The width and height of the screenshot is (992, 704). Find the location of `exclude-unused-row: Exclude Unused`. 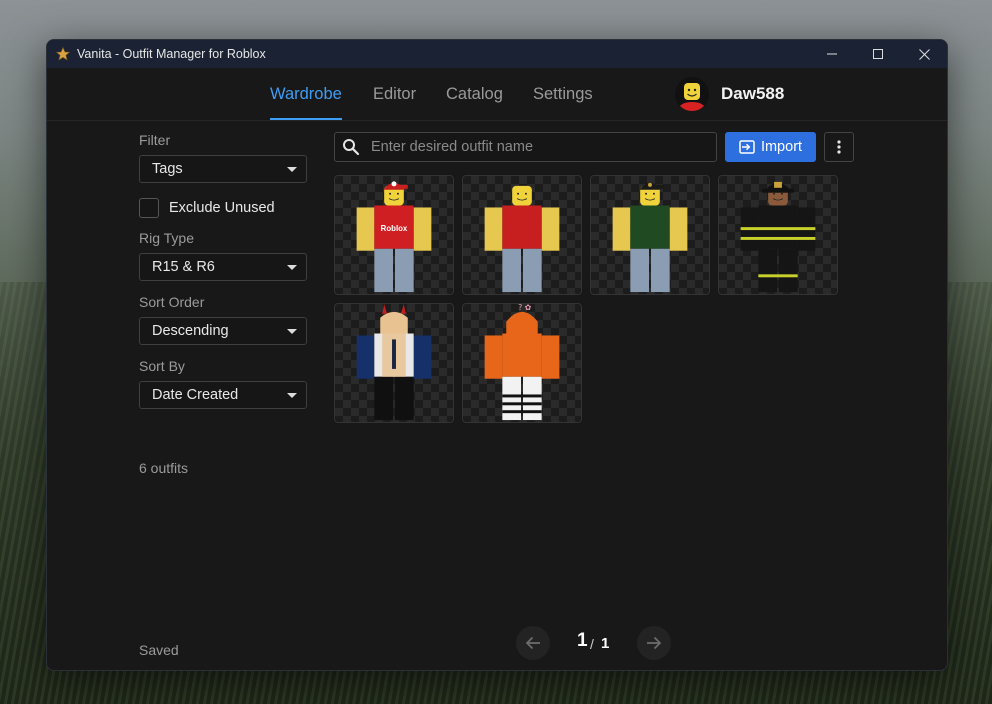

exclude-unused-row: Exclude Unused is located at coordinates (207, 208).